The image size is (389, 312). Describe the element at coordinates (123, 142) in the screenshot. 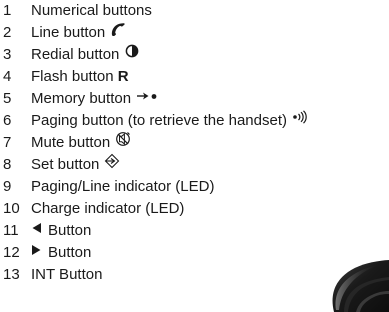

I see `mute-icon` at that location.